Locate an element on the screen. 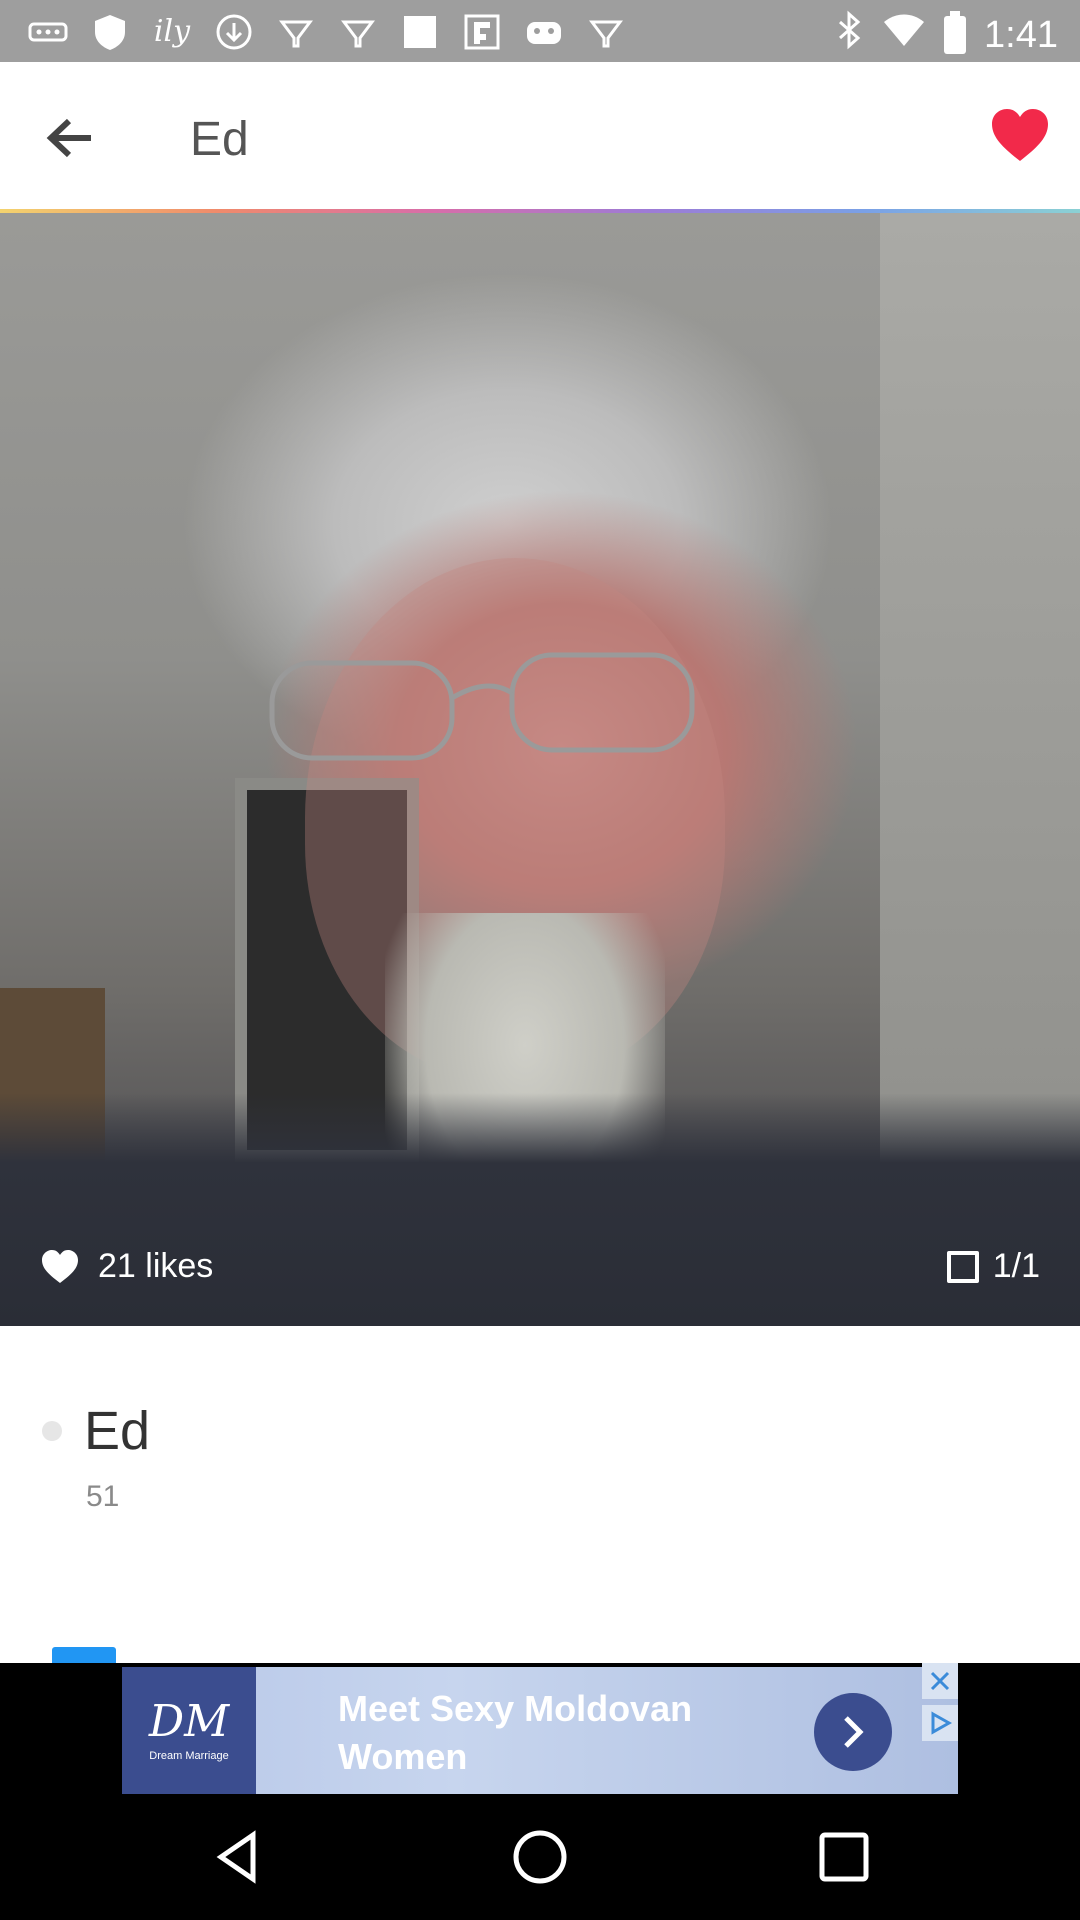 This screenshot has height=1920, width=1080. home-circle-icon is located at coordinates (540, 1857).